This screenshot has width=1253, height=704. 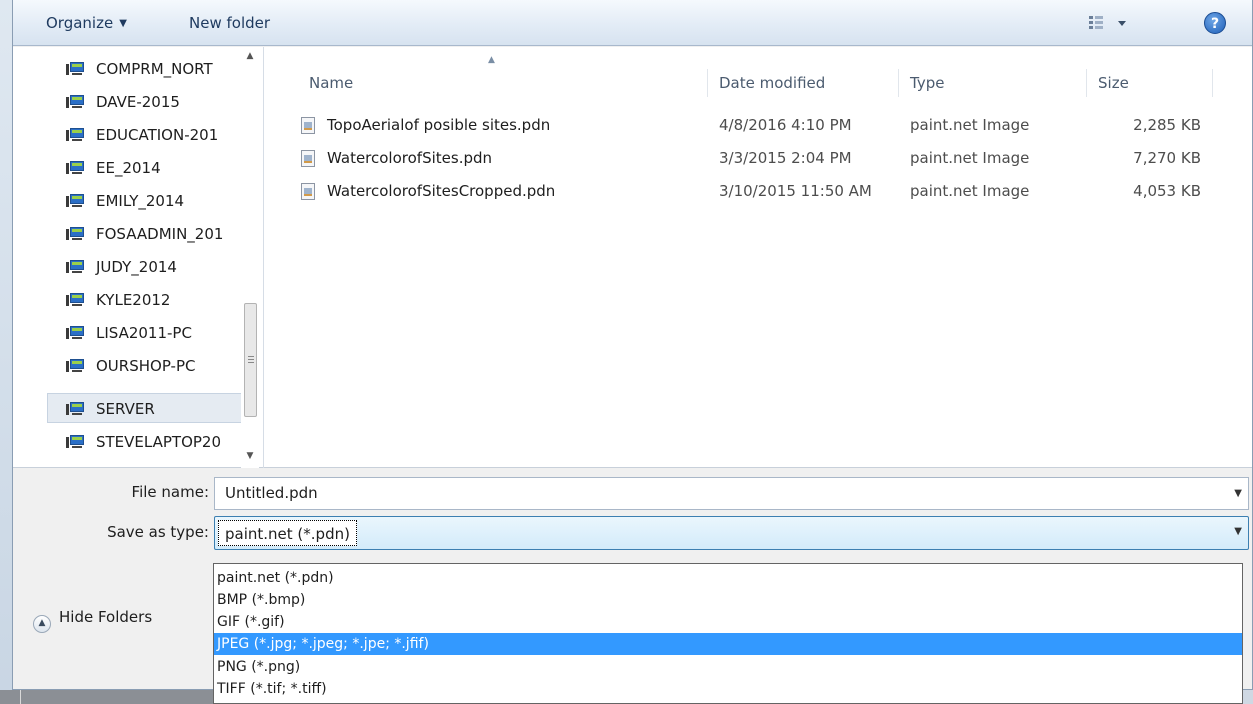 What do you see at coordinates (728, 689) in the screenshot?
I see `dropdown-option: TIFF (*.tif; *.tiff)` at bounding box center [728, 689].